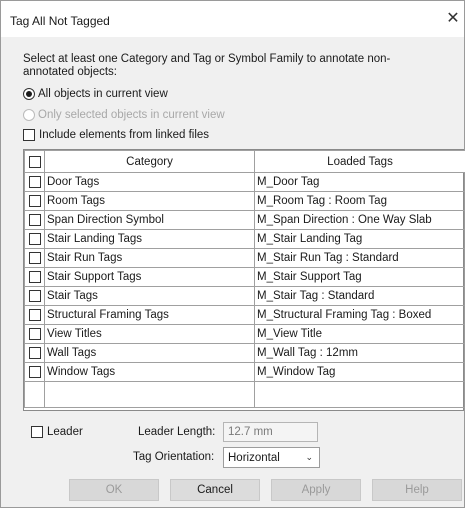  What do you see at coordinates (254, 457) in the screenshot?
I see `tag-orientation-value: Horizontal` at bounding box center [254, 457].